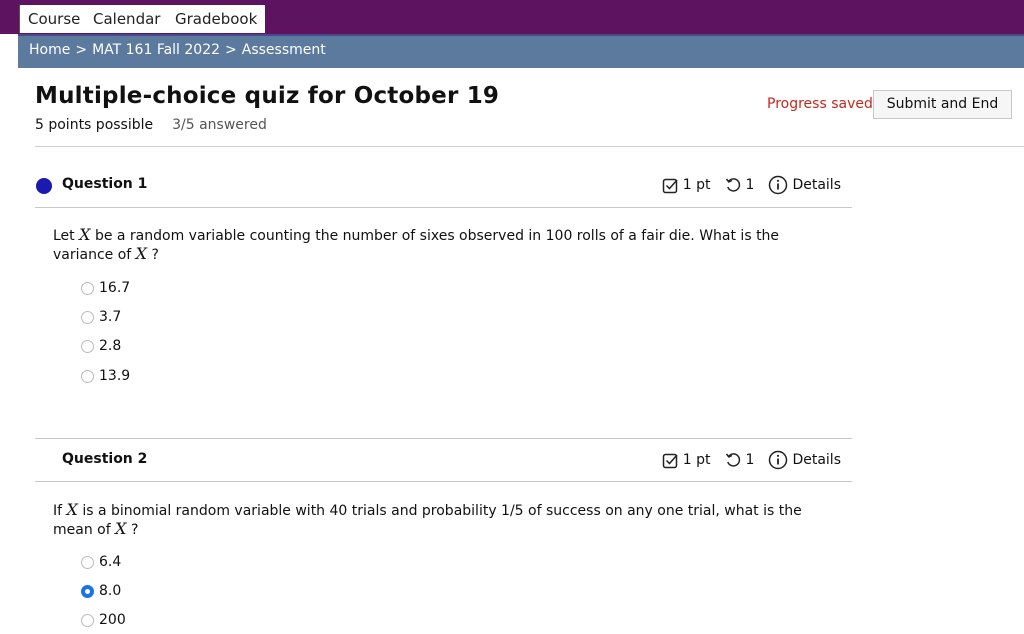 The width and height of the screenshot is (1024, 634). Describe the element at coordinates (44, 186) in the screenshot. I see `current-question-indicator` at that location.